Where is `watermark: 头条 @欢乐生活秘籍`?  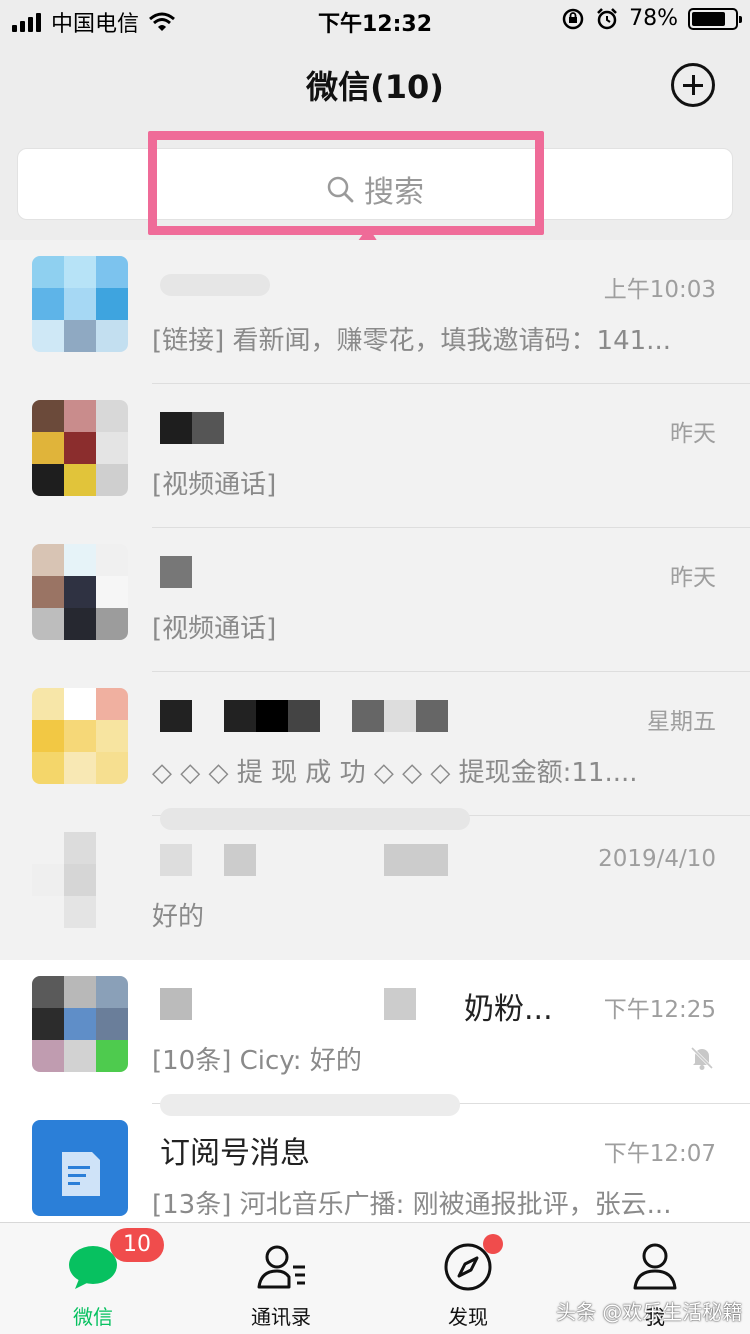
watermark: 头条 @欢乐生活秘籍 is located at coordinates (649, 1312).